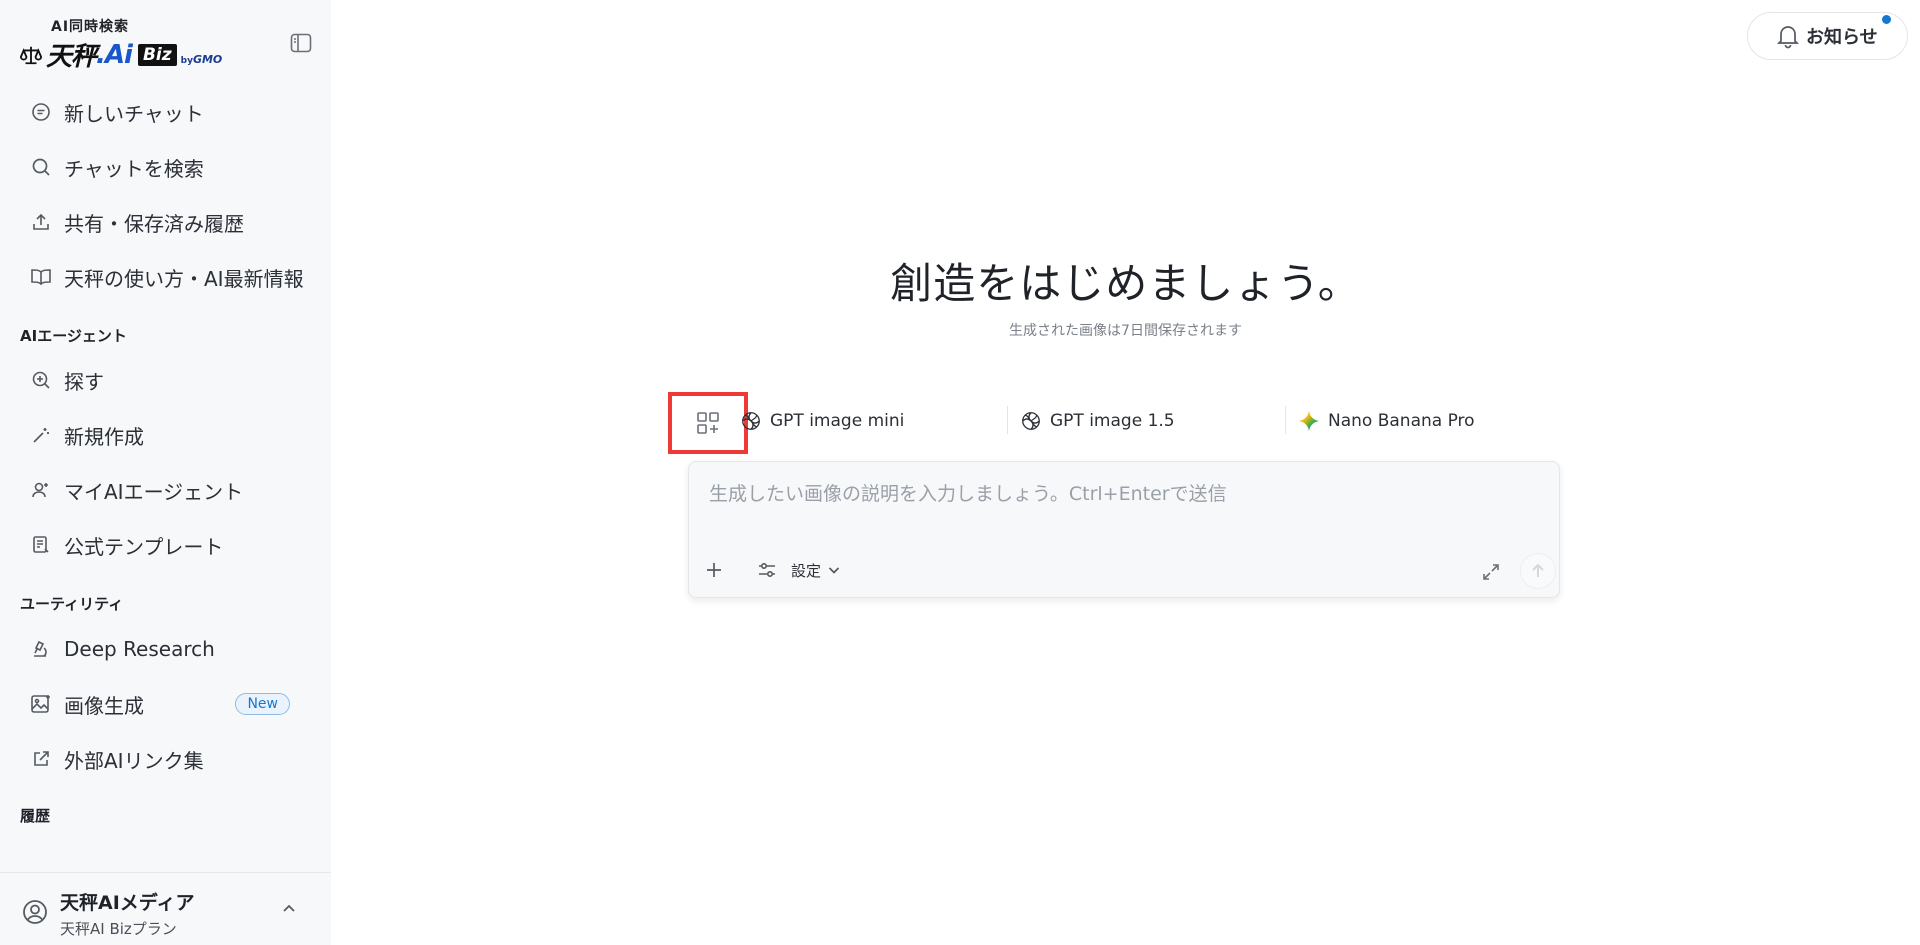 The image size is (1920, 945). I want to click on sliders-icon, so click(767, 570).